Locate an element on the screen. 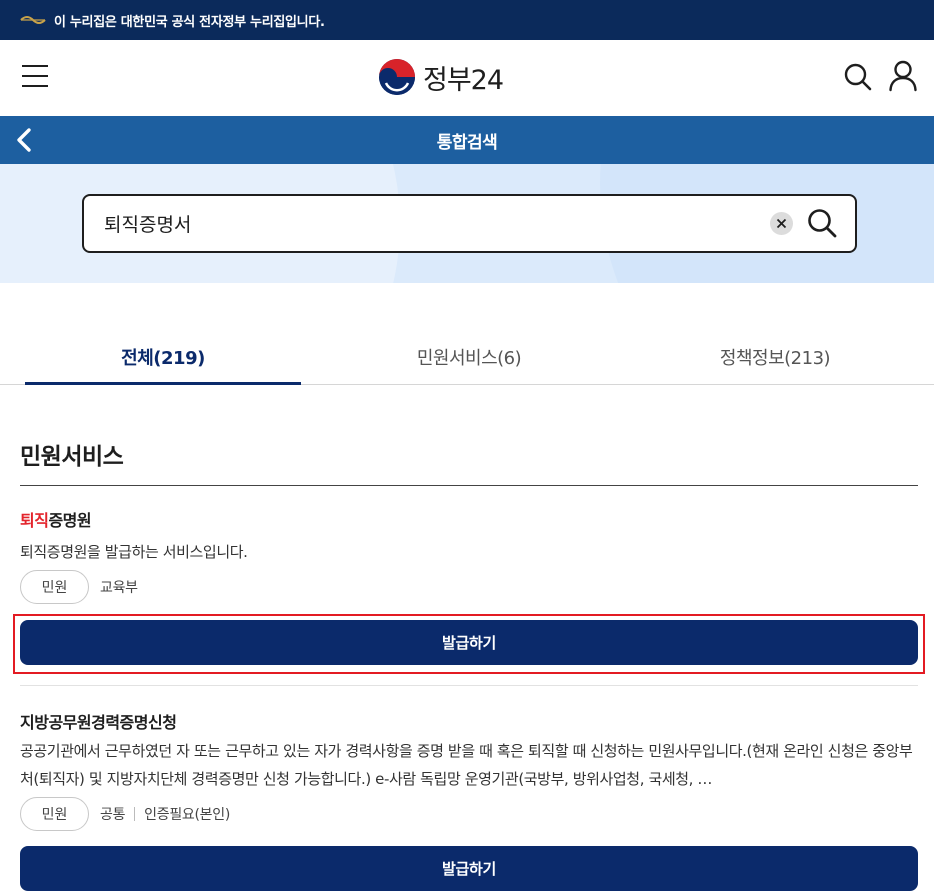 Image resolution: width=934 pixels, height=893 pixels. hamburger-menu-icon is located at coordinates (35, 77).